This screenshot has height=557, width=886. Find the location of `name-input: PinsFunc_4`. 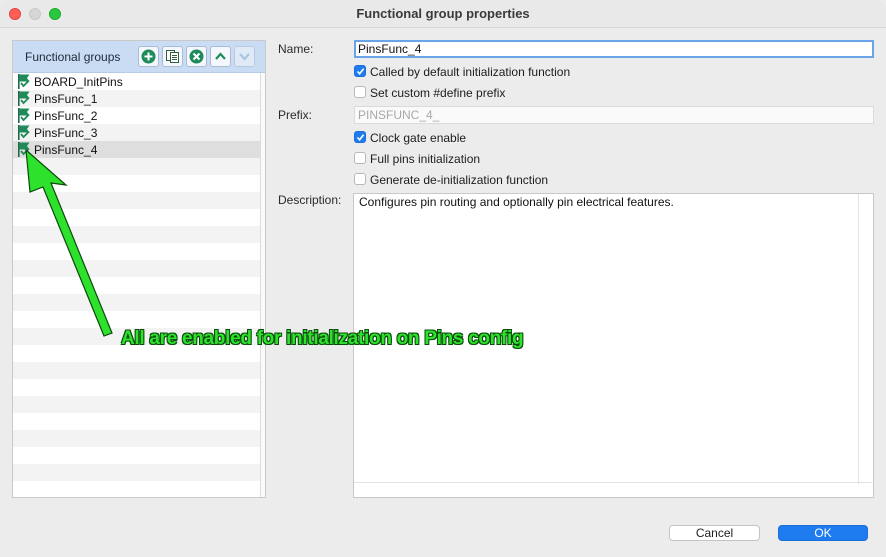

name-input: PinsFunc_4 is located at coordinates (614, 49).